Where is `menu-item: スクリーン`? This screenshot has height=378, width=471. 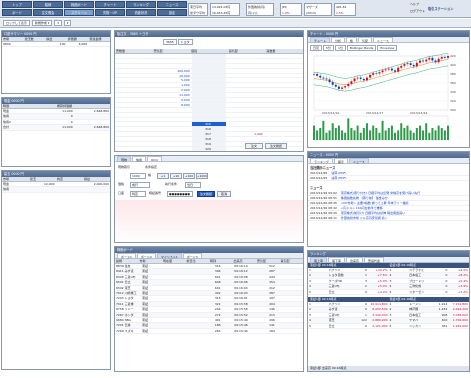 menu-item: スクリーン is located at coordinates (79, 12).